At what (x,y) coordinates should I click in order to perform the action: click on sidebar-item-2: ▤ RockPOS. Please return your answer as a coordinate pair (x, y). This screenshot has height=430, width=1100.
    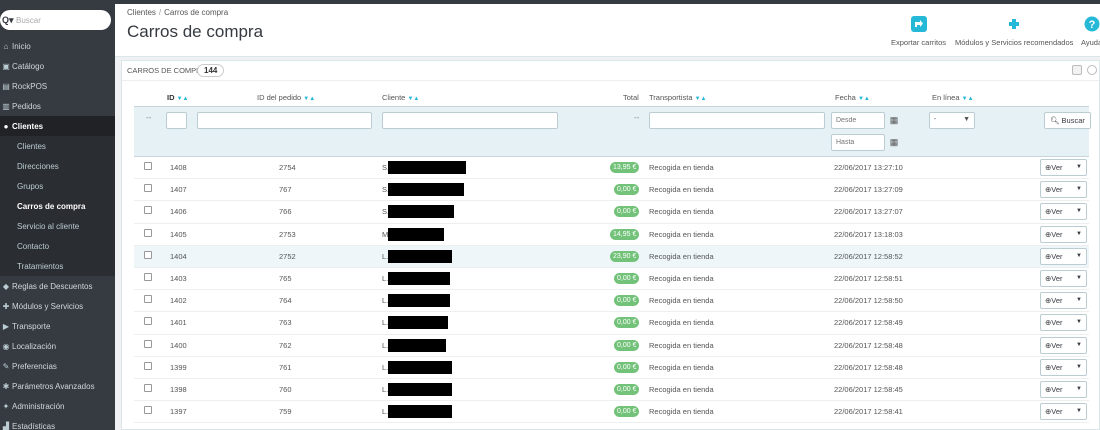
    Looking at the image, I should click on (57, 86).